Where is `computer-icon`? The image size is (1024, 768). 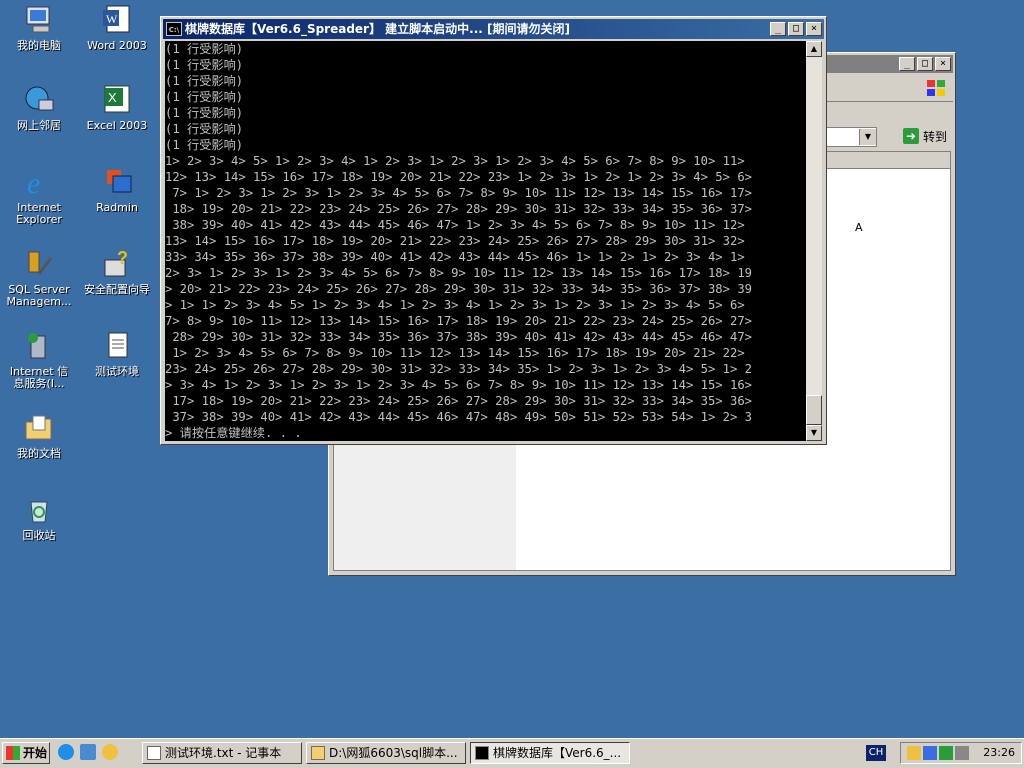
computer-icon is located at coordinates (39, 20).